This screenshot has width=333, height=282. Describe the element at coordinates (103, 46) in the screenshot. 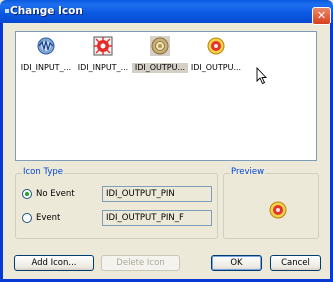

I see `input-red-burst-icon` at that location.